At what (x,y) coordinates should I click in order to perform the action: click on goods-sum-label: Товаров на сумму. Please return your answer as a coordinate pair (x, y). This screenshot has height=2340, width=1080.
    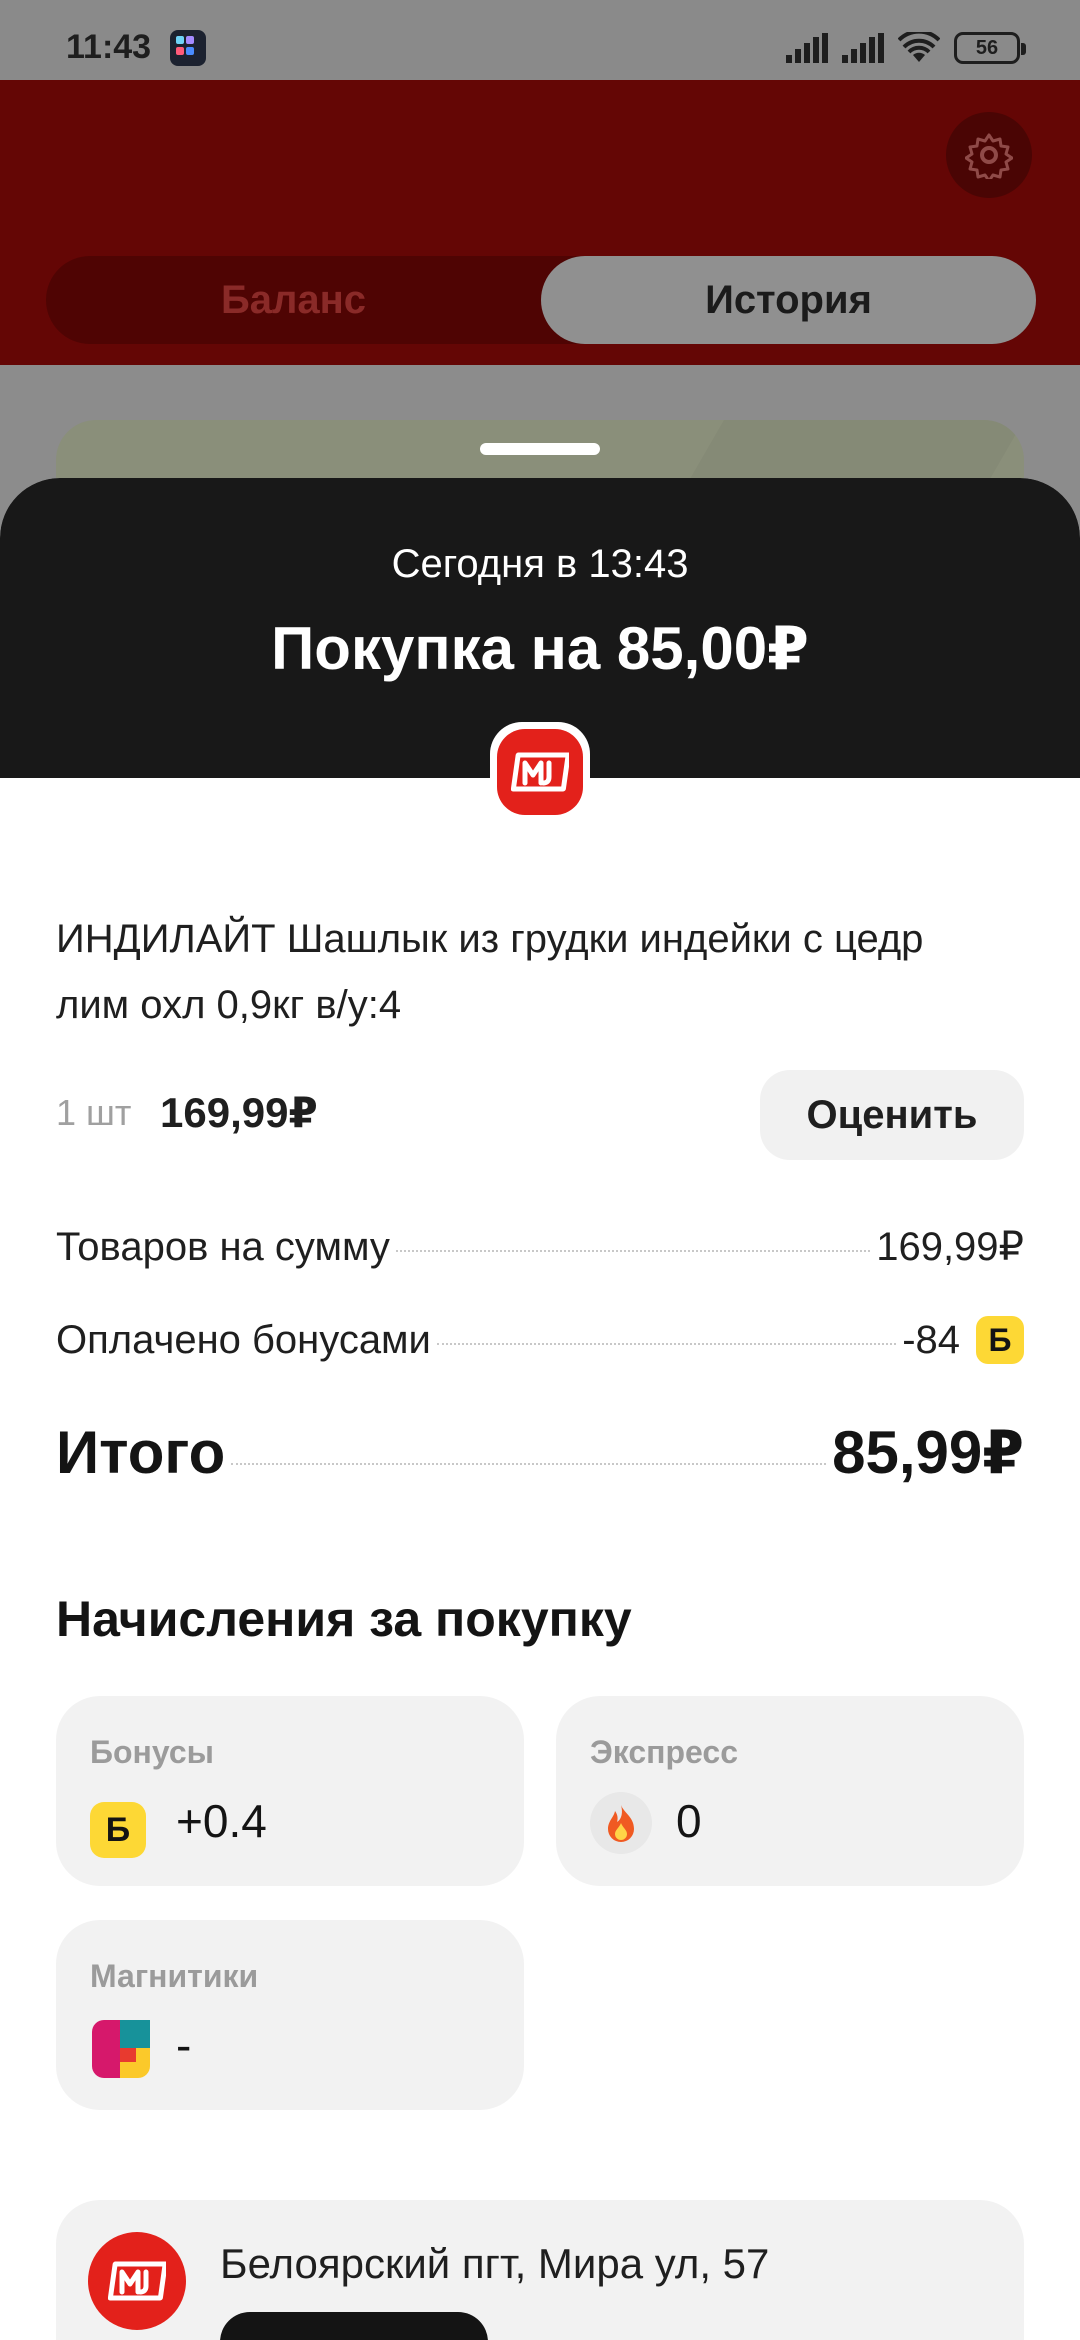
    Looking at the image, I should click on (223, 1247).